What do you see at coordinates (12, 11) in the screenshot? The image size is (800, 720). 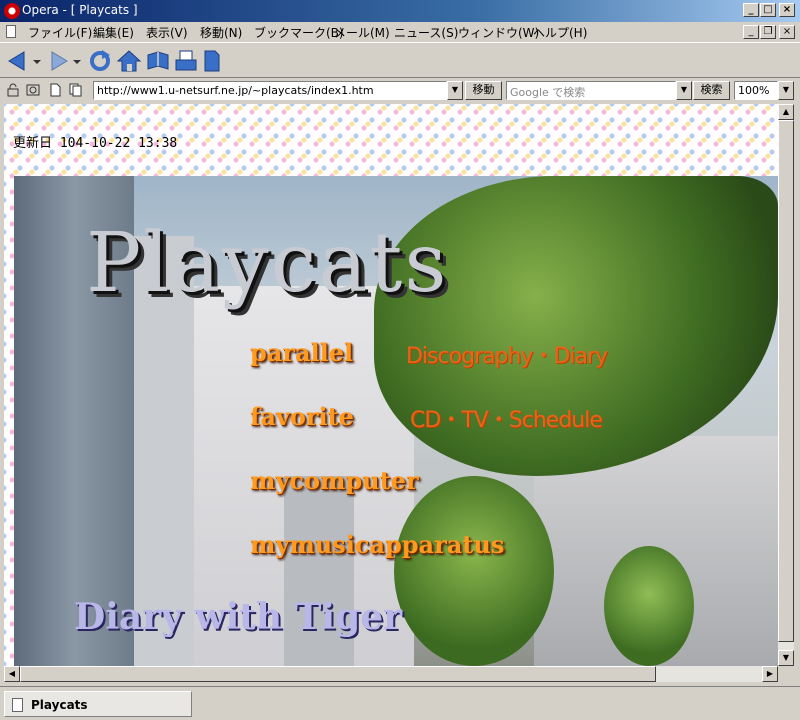 I see `opera-logo-icon` at bounding box center [12, 11].